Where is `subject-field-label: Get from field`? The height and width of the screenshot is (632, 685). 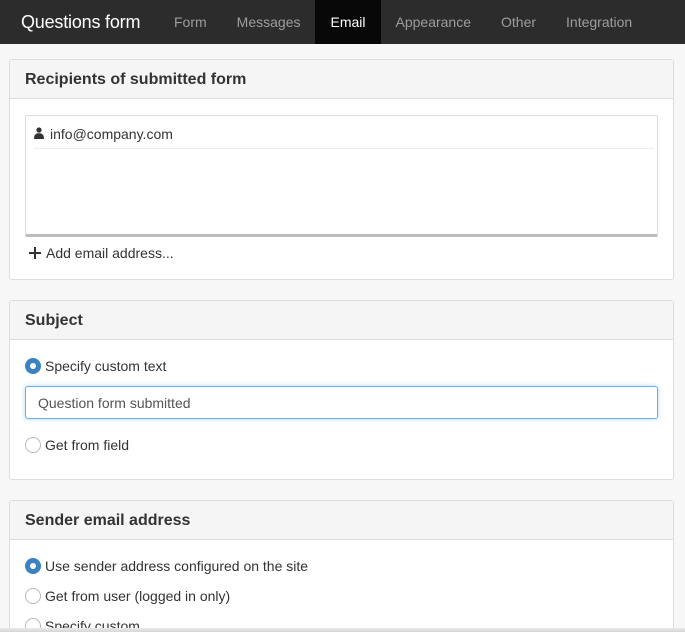
subject-field-label: Get from field is located at coordinates (87, 445).